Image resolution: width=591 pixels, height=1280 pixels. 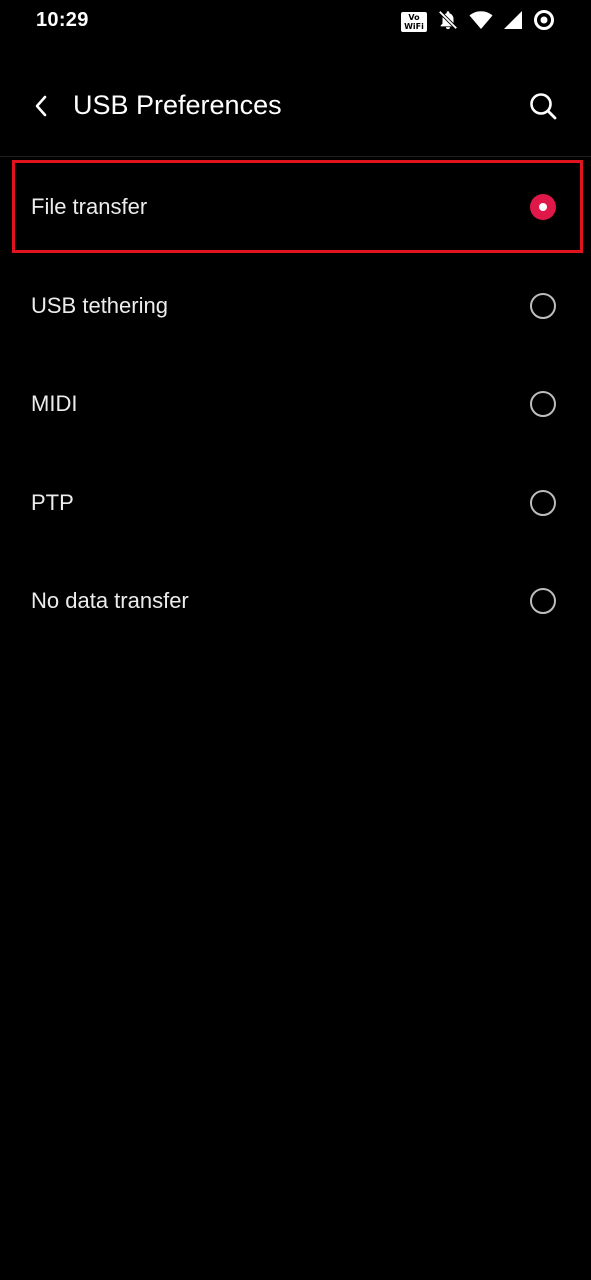 I want to click on option-label: PTP, so click(x=52, y=502).